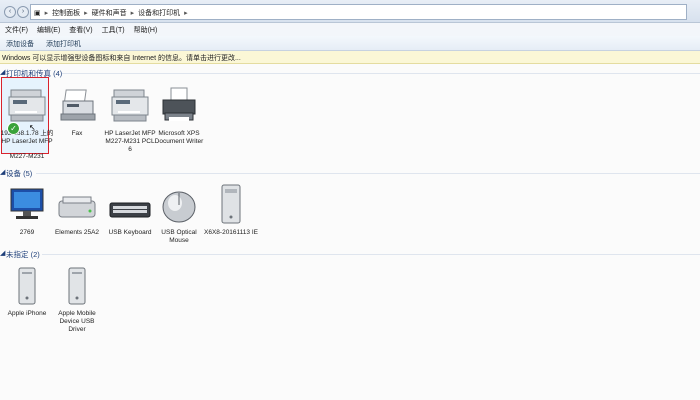  Describe the element at coordinates (146, 30) in the screenshot. I see `menu-help: 帮助(H)` at that location.